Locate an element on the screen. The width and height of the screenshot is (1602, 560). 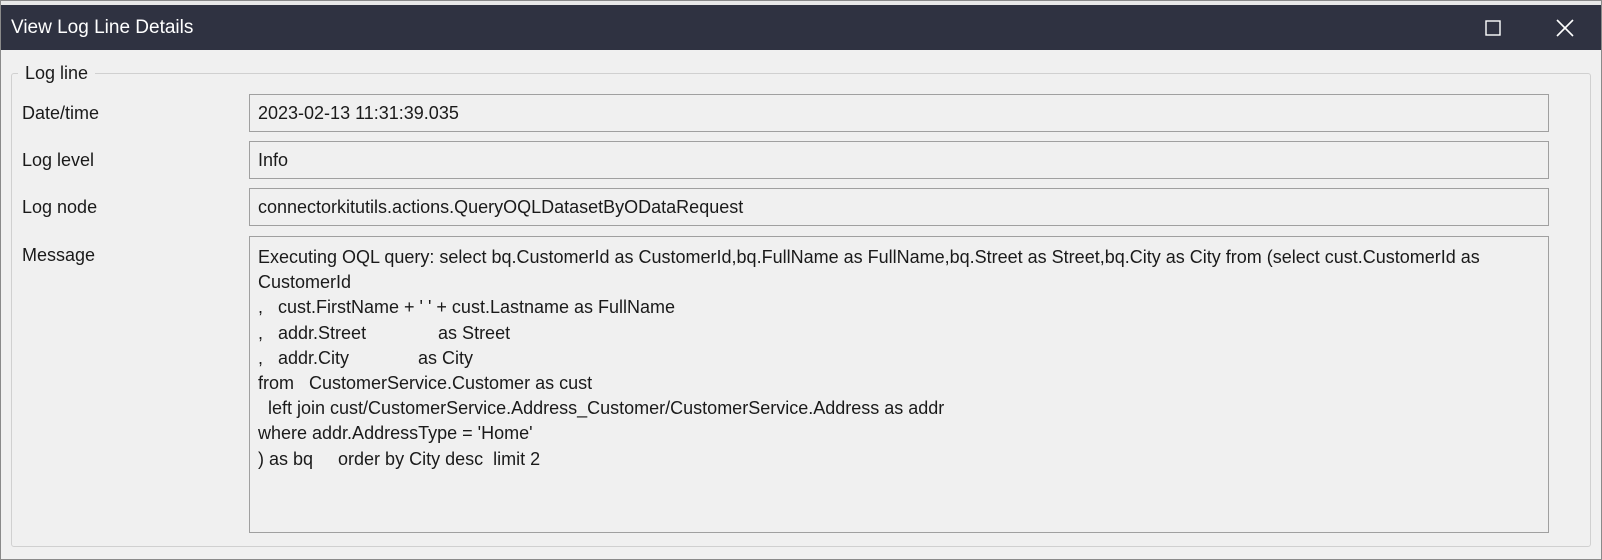
dialog-title: View Log Line Details is located at coordinates (102, 27).